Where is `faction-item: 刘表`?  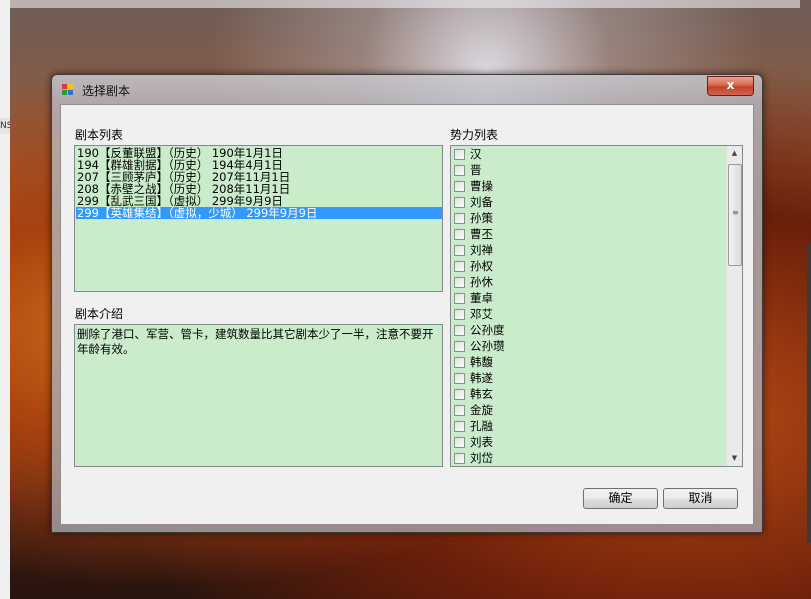 faction-item: 刘表 is located at coordinates (588, 443).